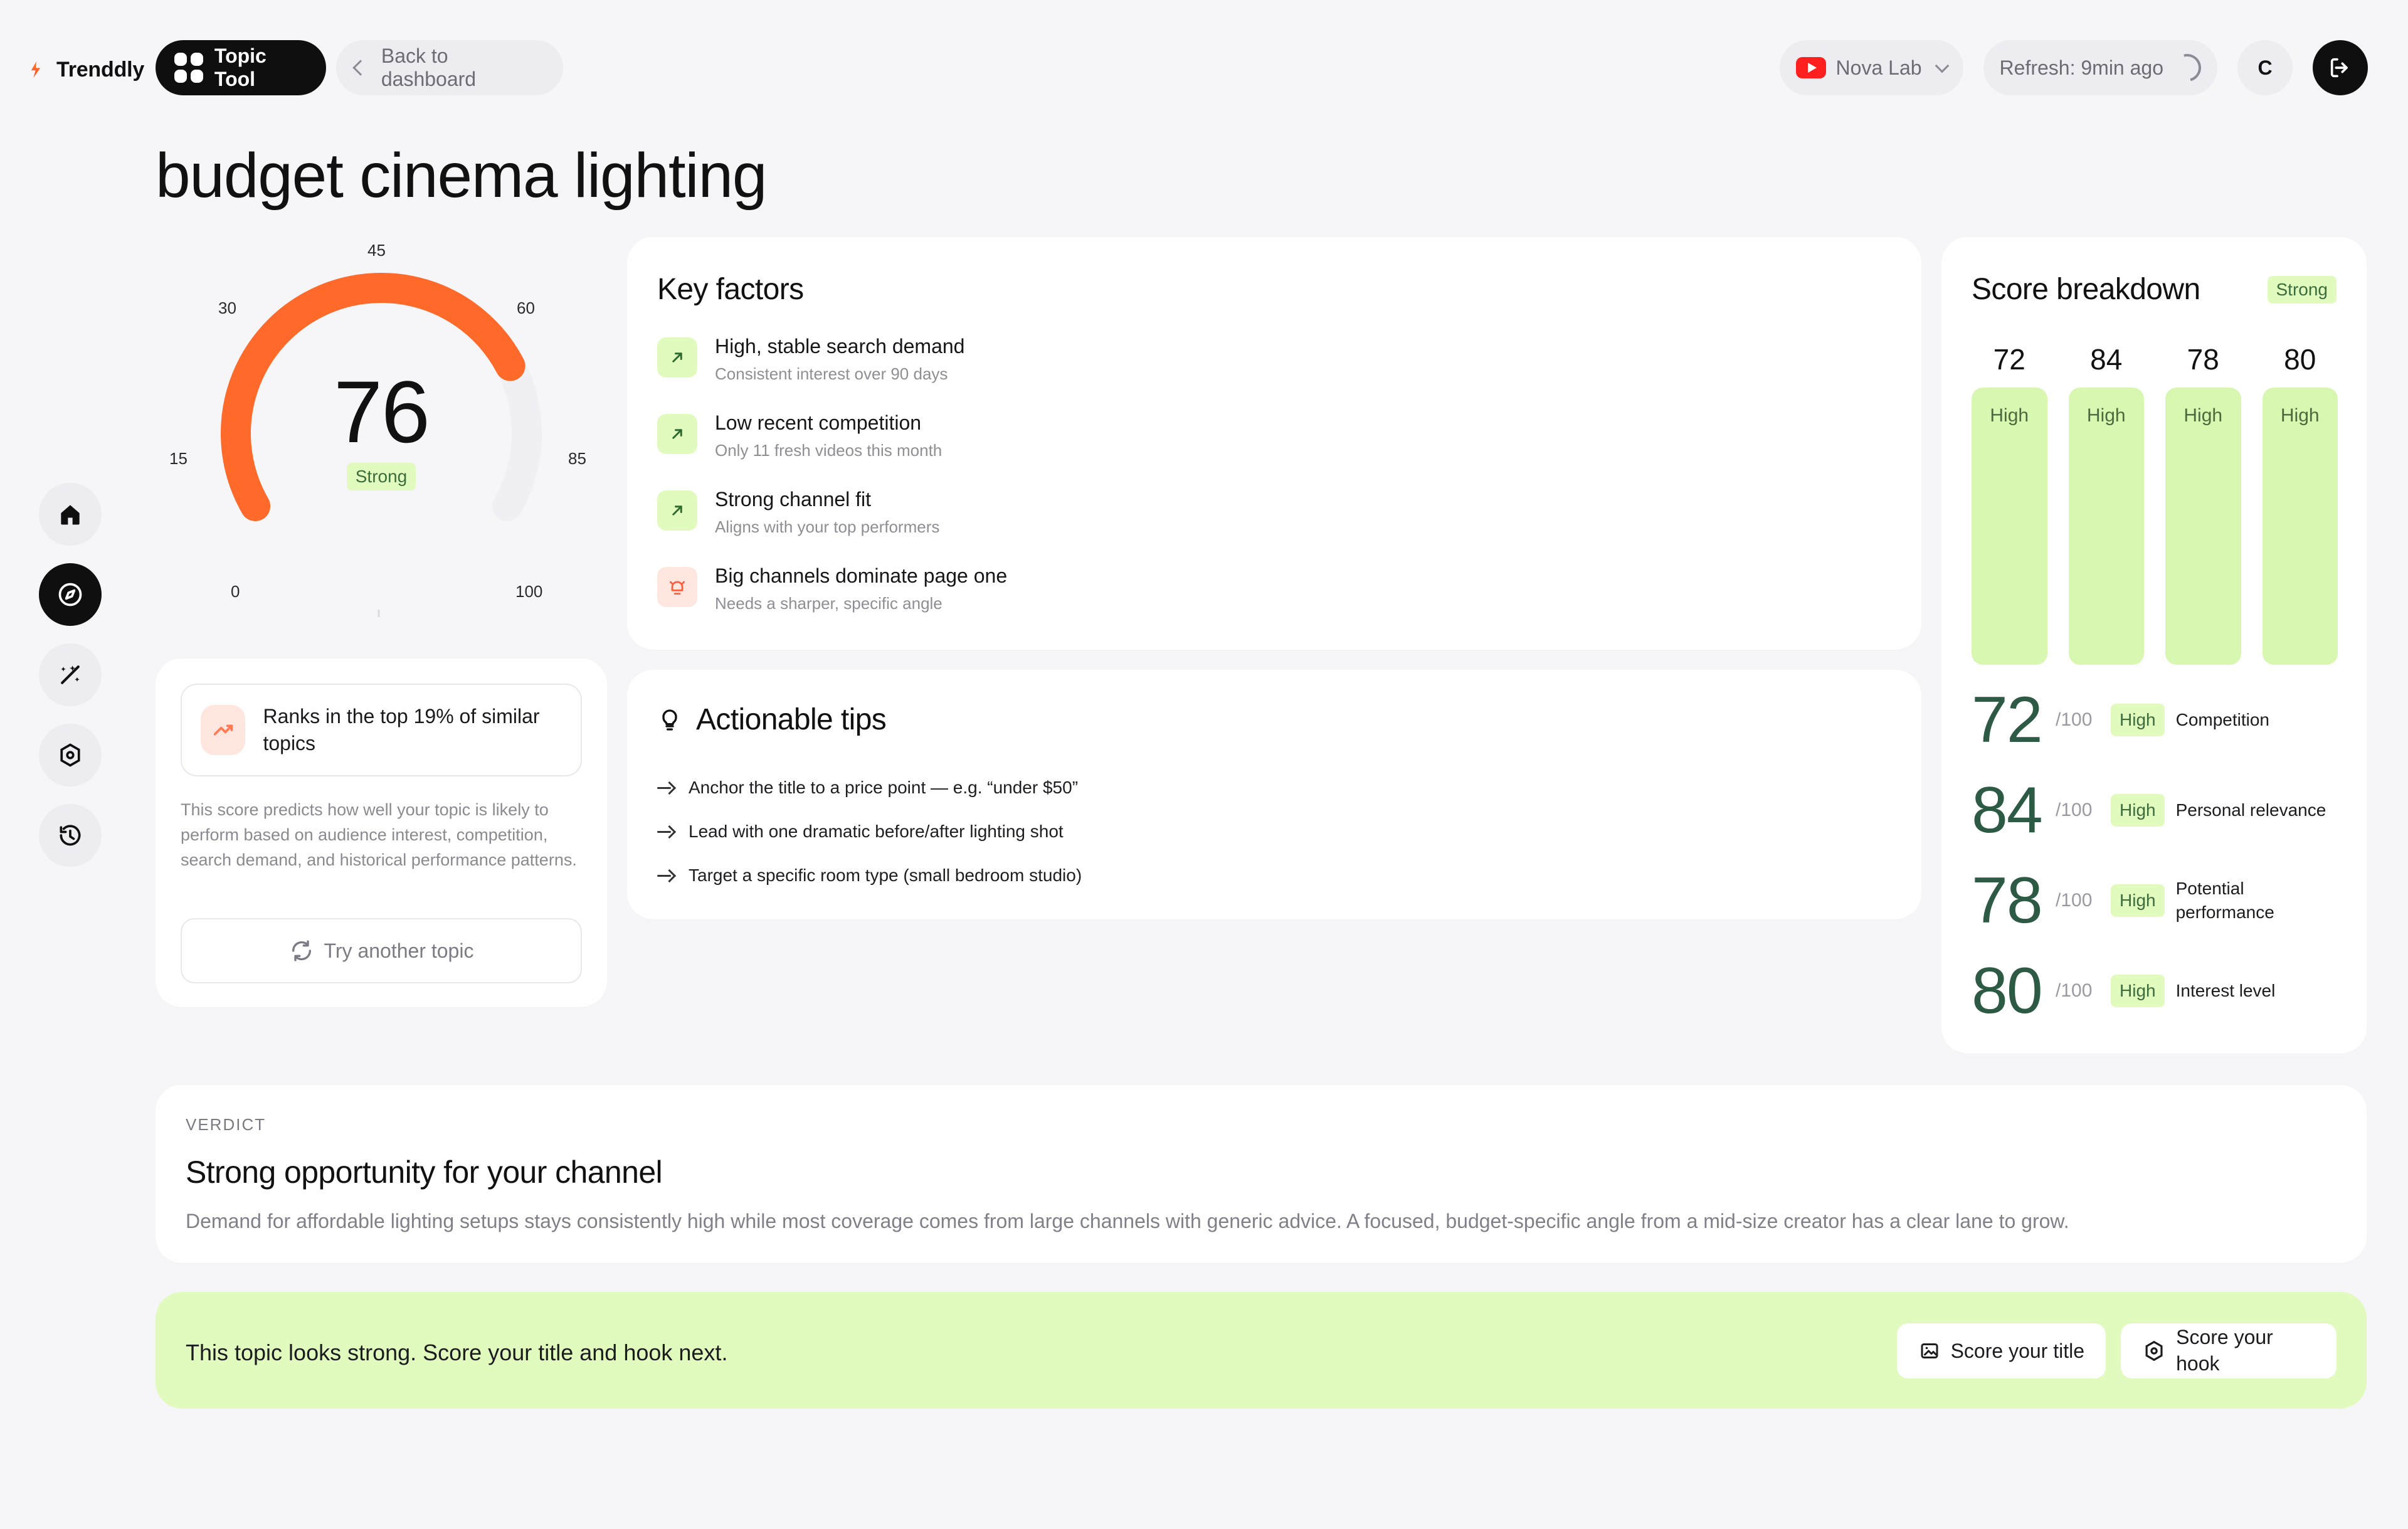 The image size is (2408, 1529). Describe the element at coordinates (2007, 900) in the screenshot. I see `score-row-value: 78` at that location.